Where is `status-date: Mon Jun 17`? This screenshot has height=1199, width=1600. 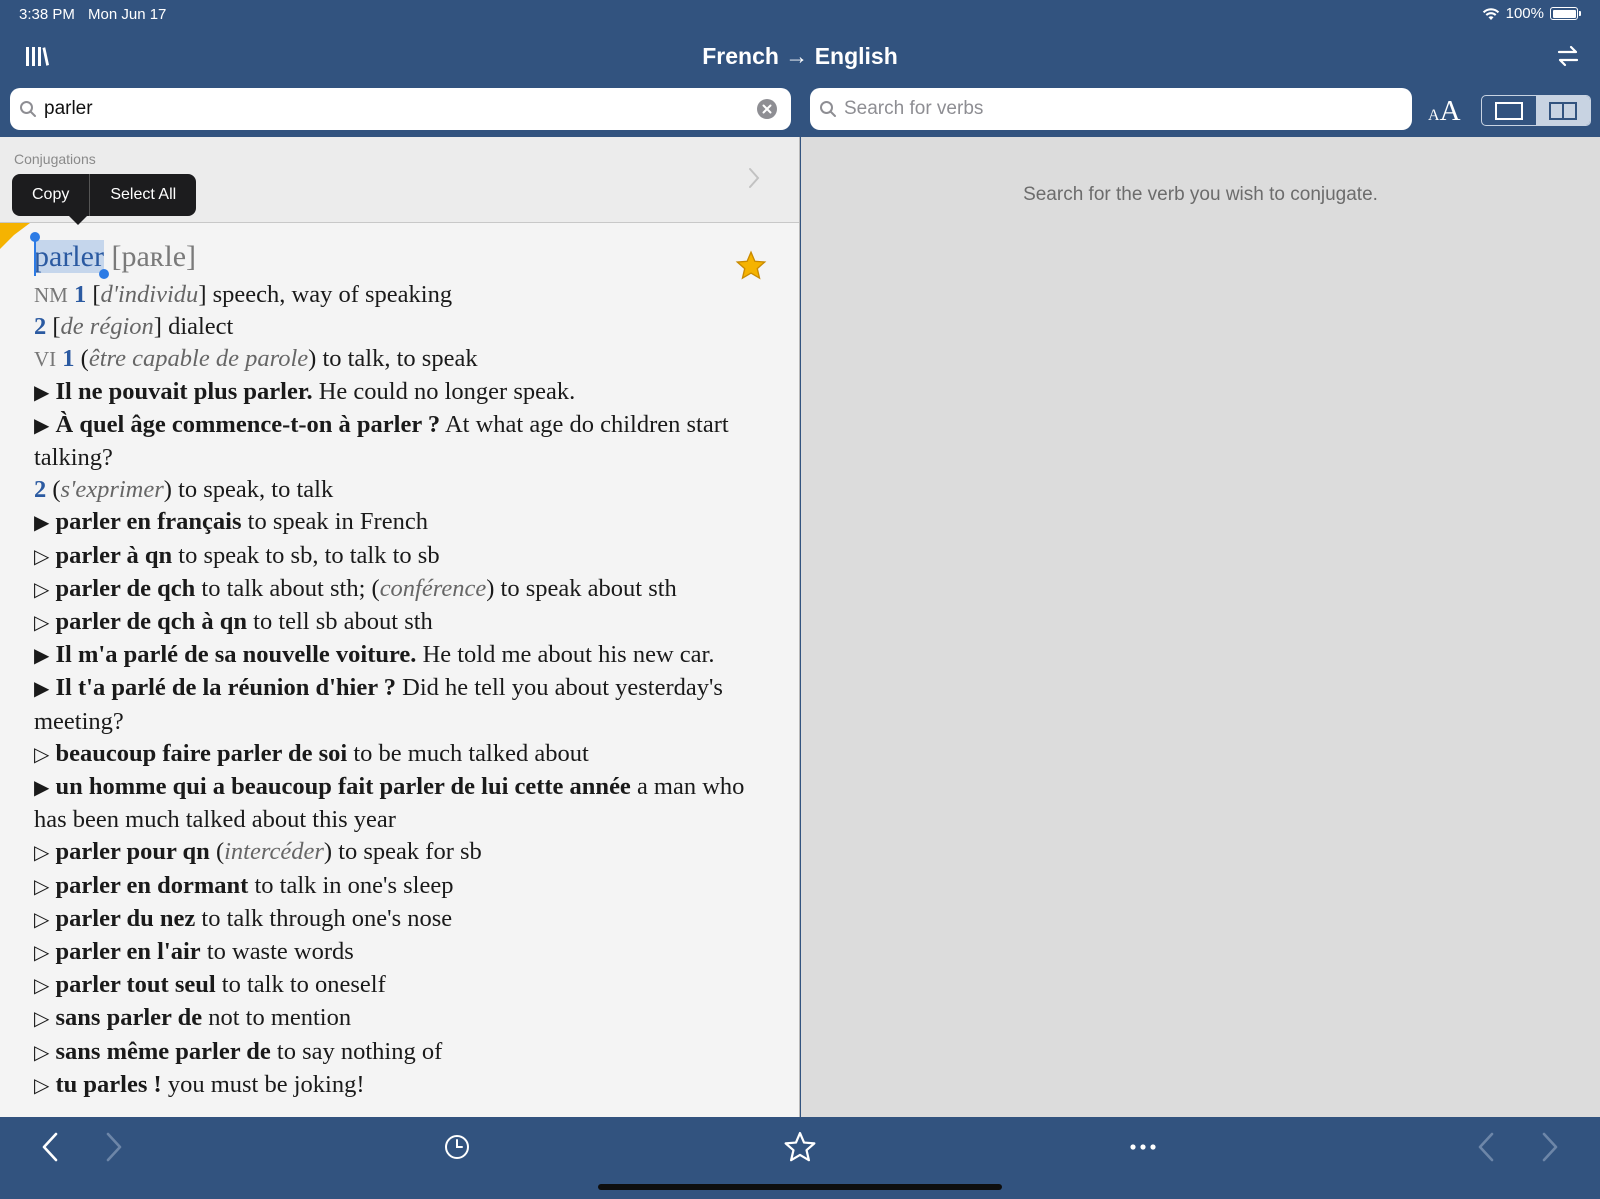 status-date: Mon Jun 17 is located at coordinates (127, 14).